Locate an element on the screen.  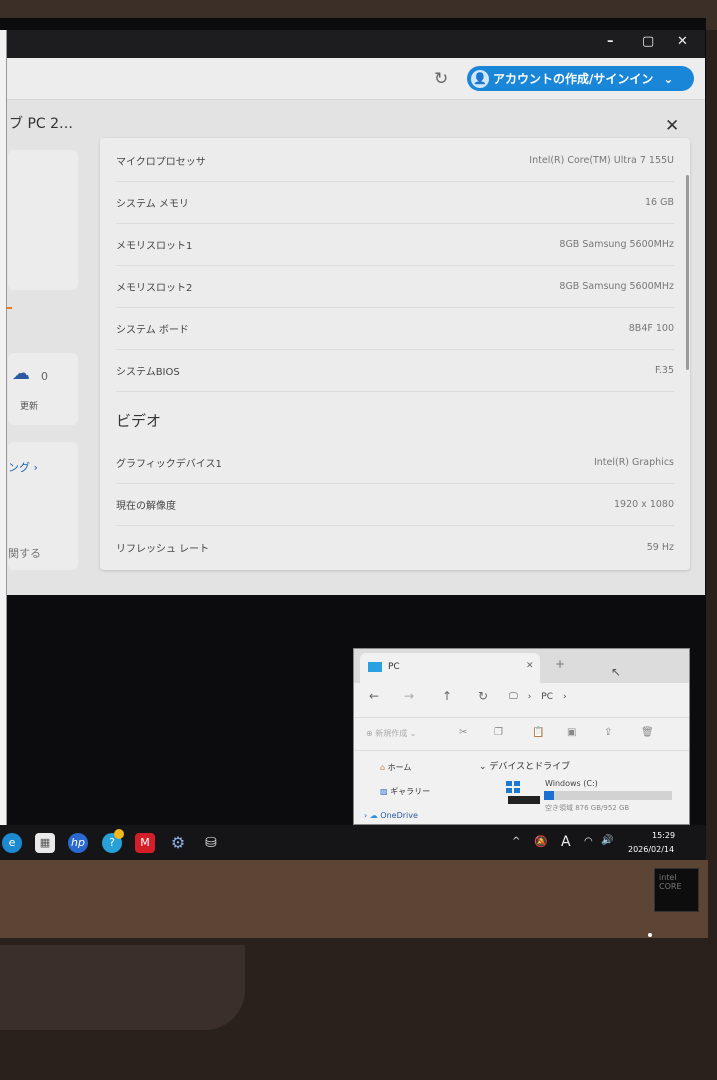
power-led is located at coordinates (650, 935).